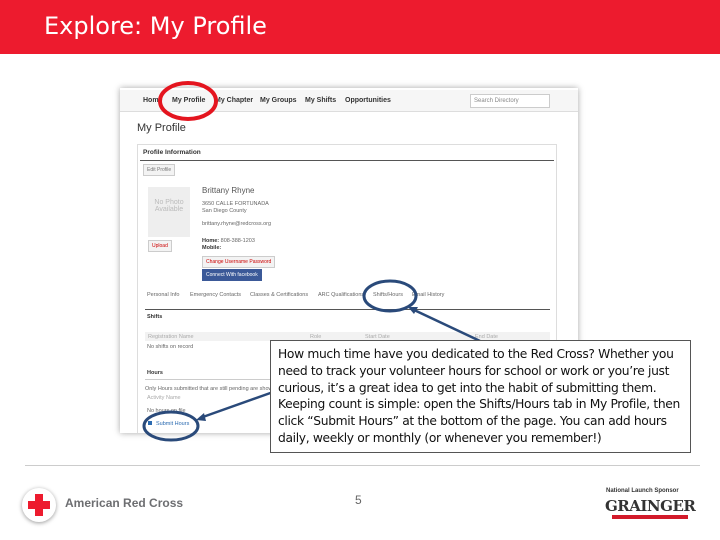 The image size is (720, 540). What do you see at coordinates (201, 417) in the screenshot?
I see `arrowhead-icon` at bounding box center [201, 417].